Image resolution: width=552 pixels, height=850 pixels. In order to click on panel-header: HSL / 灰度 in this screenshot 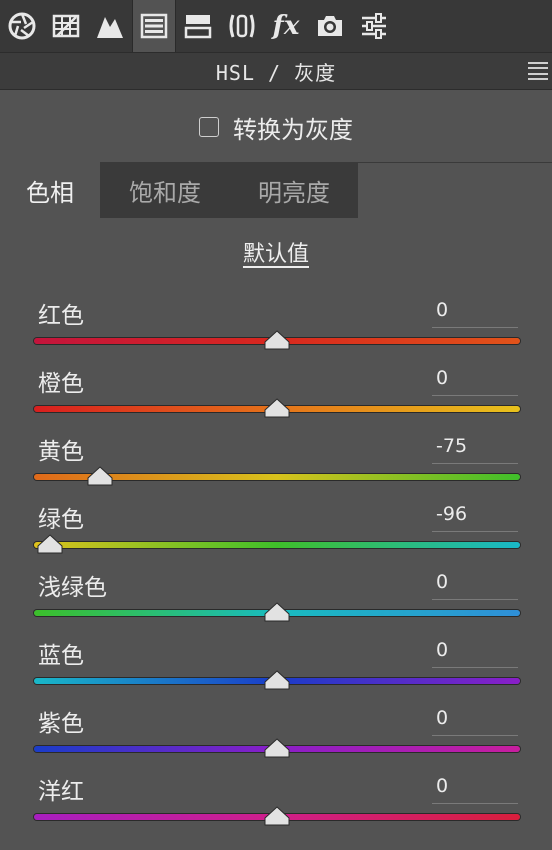, I will do `click(276, 71)`.